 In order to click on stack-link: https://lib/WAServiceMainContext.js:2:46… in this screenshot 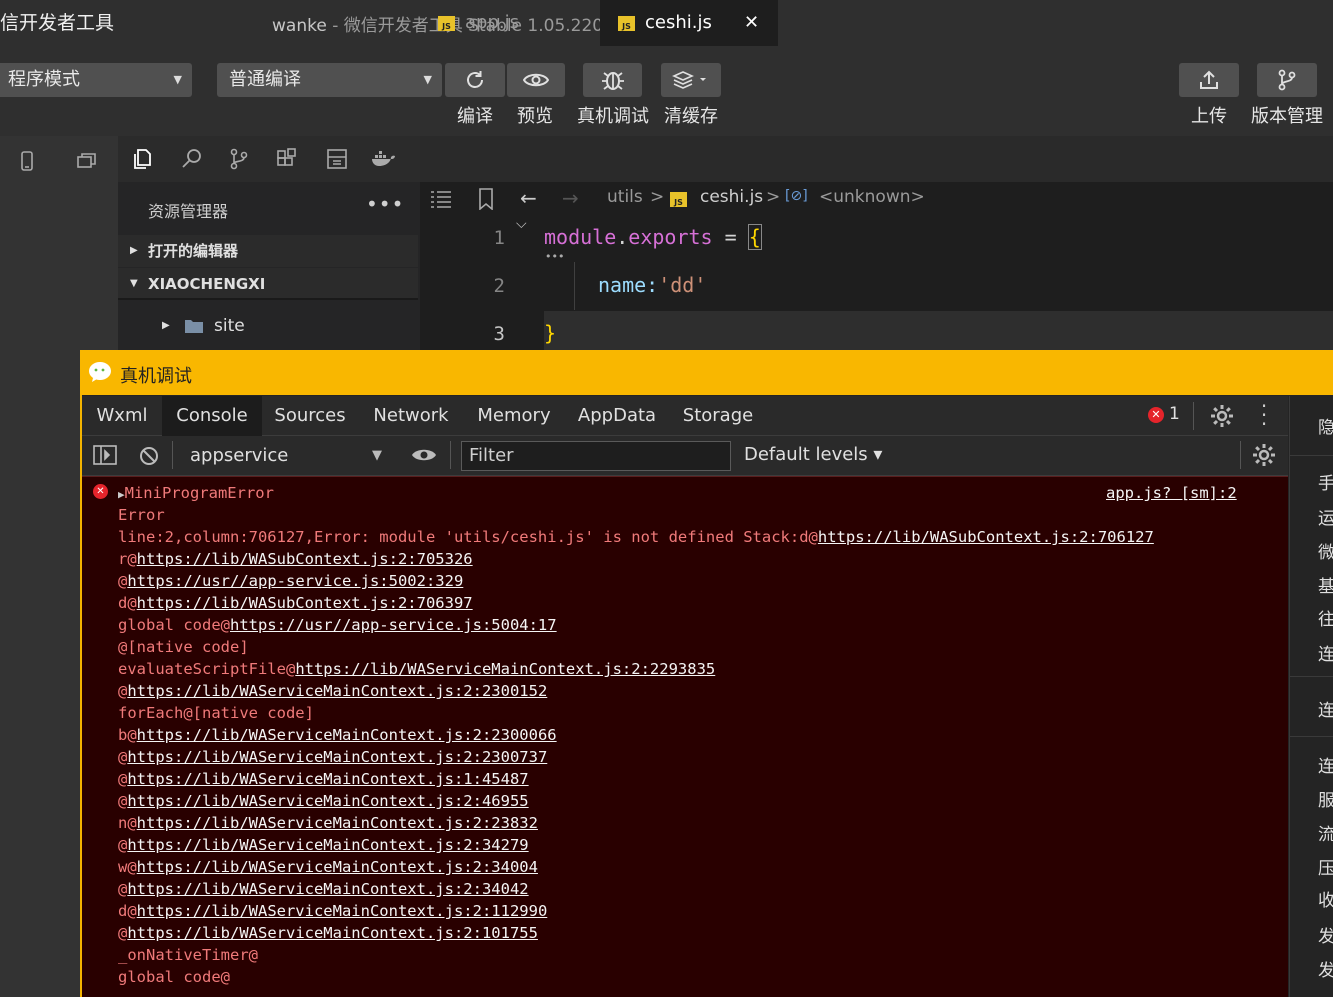, I will do `click(327, 801)`.